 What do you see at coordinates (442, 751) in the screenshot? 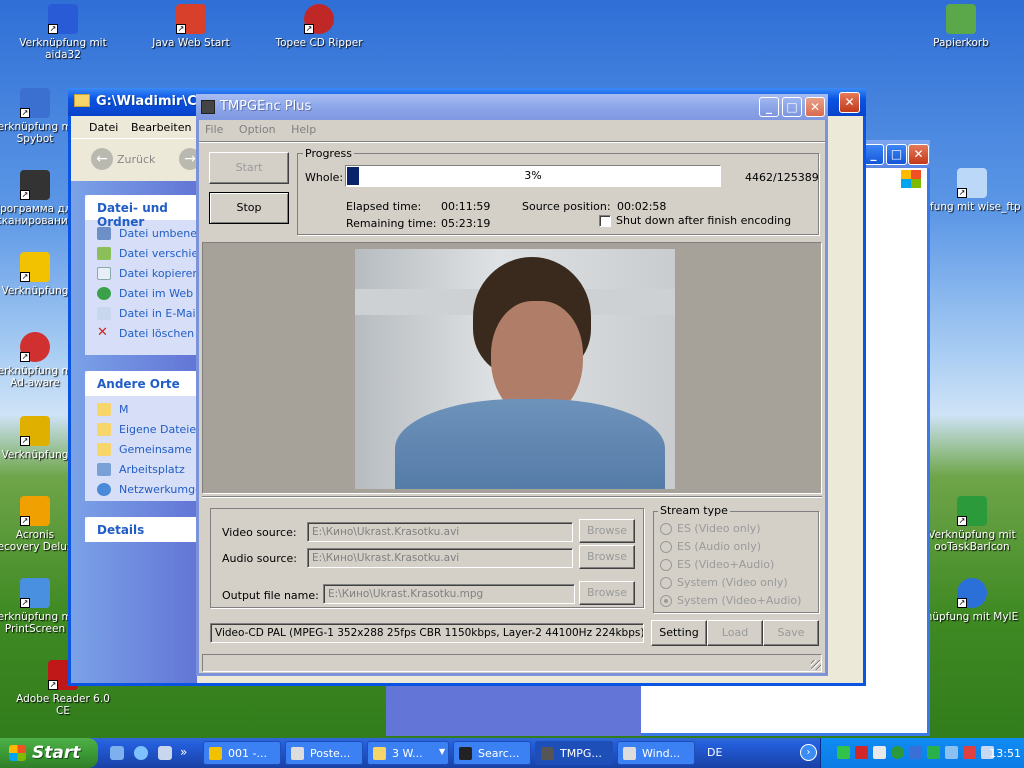
I see `group-dropdown-icon: ▼` at bounding box center [442, 751].